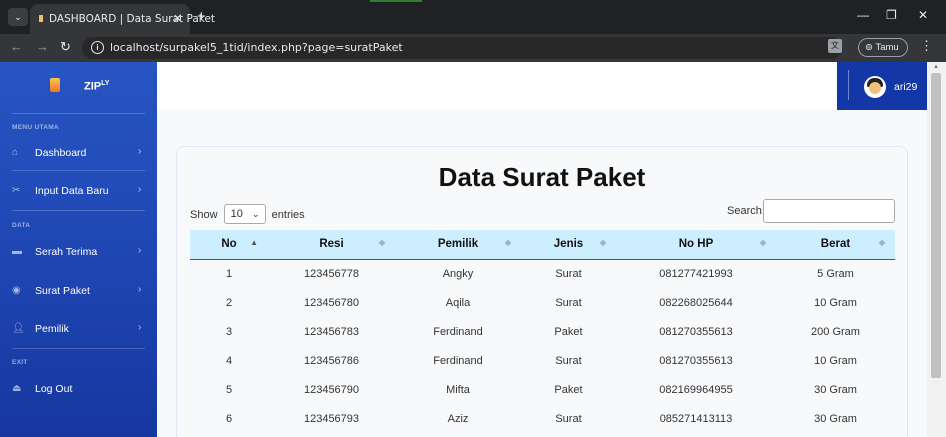  Describe the element at coordinates (835, 244) in the screenshot. I see `column-header-berat: Berat ◆` at that location.